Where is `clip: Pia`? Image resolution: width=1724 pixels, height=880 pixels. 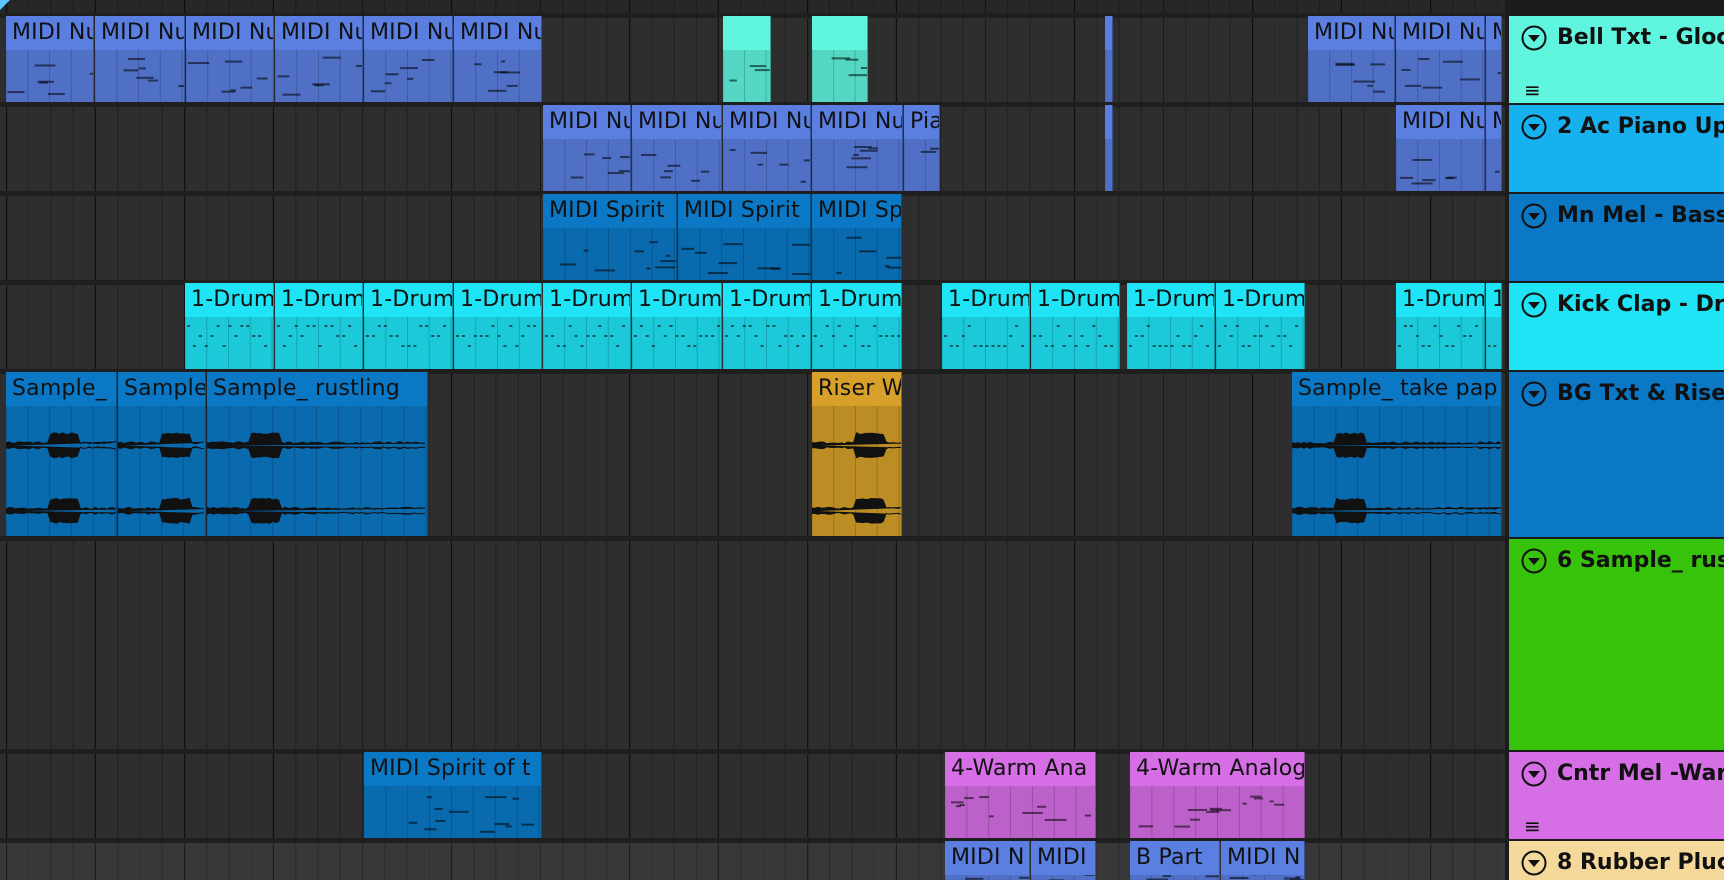 clip: Pia is located at coordinates (922, 148).